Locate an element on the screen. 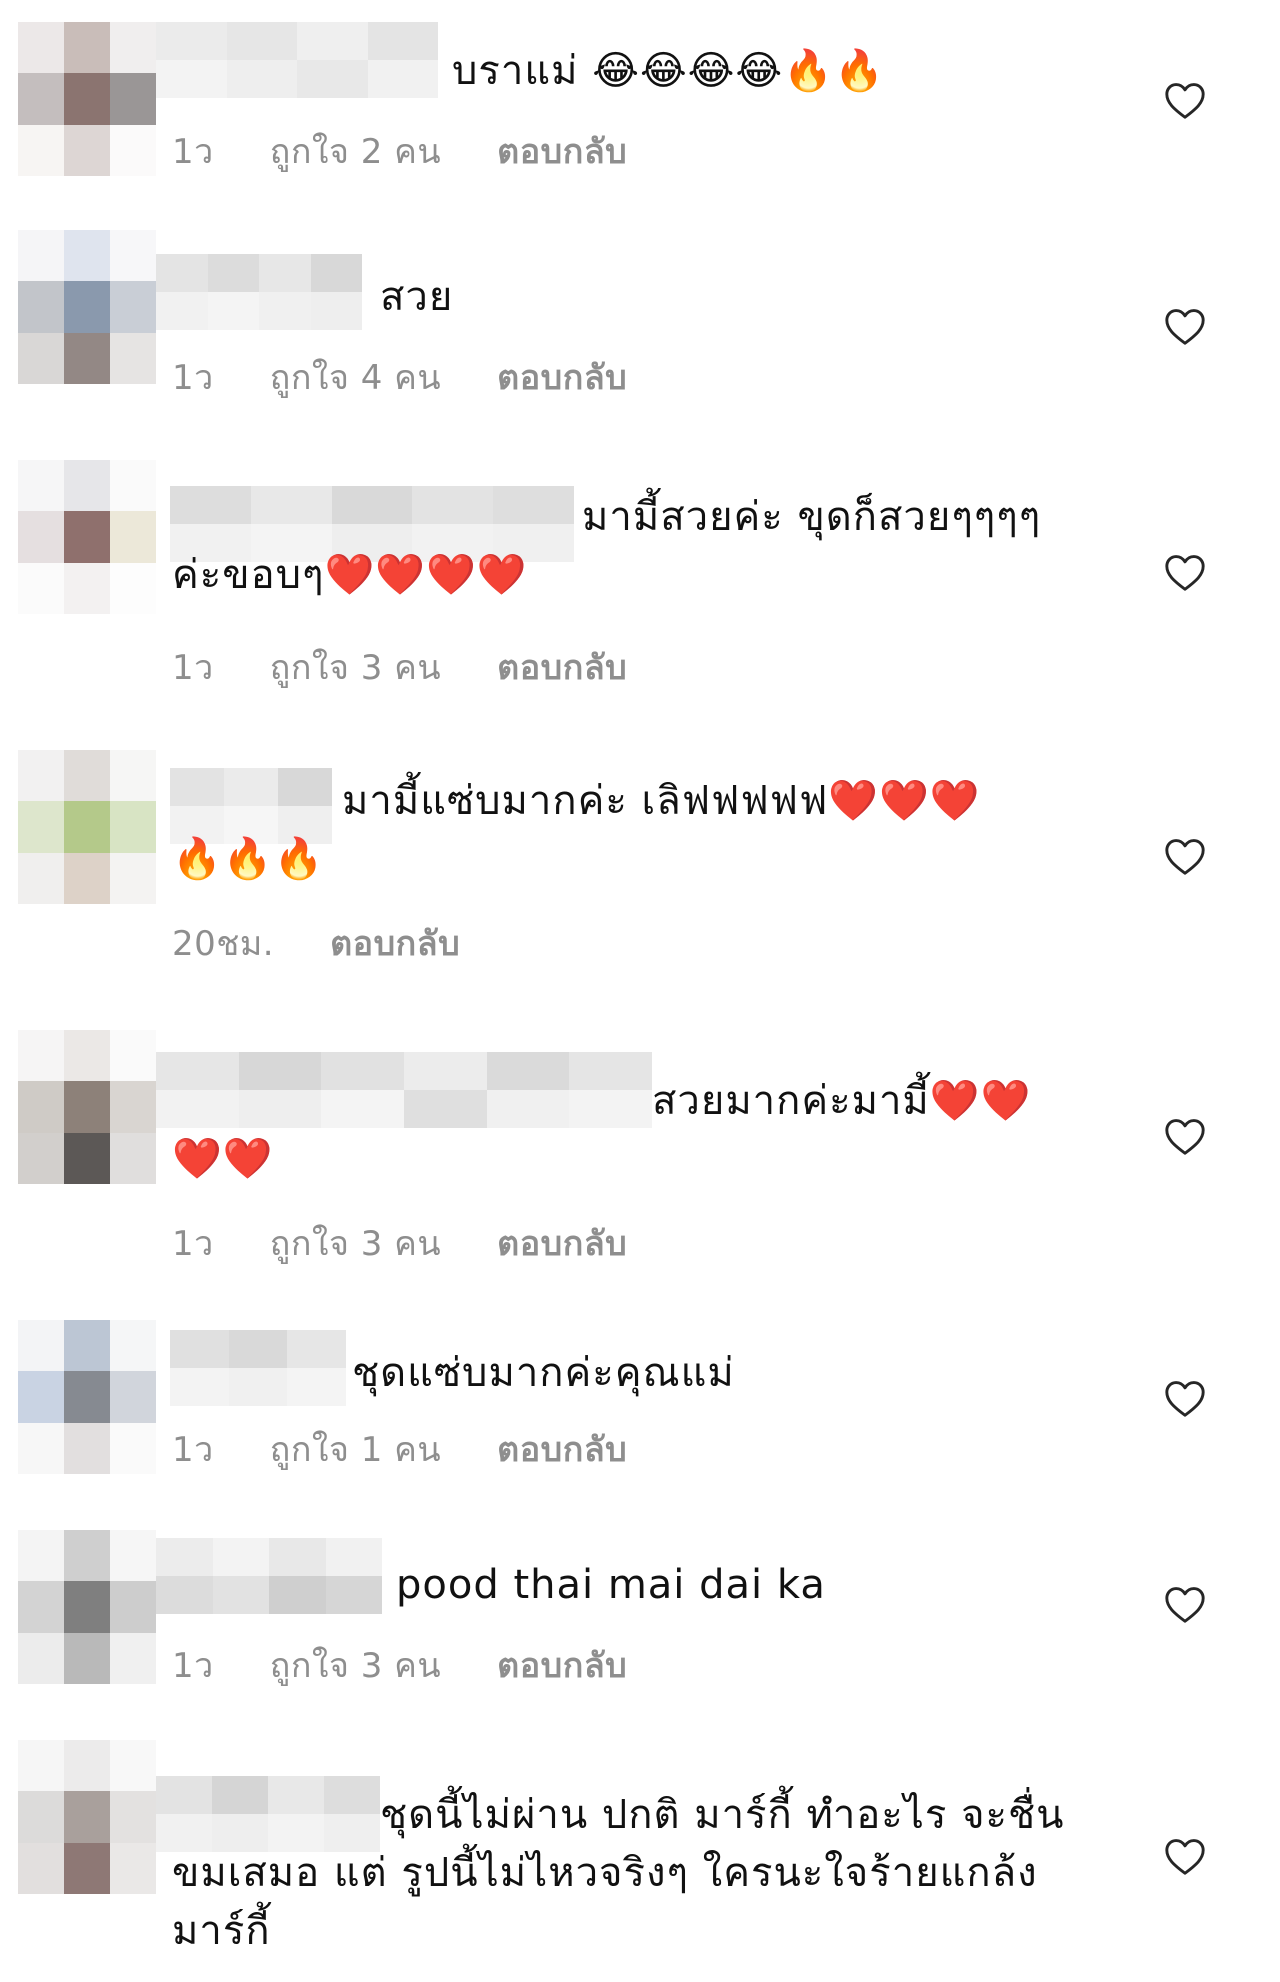  comment-text: สวย is located at coordinates (417, 297).